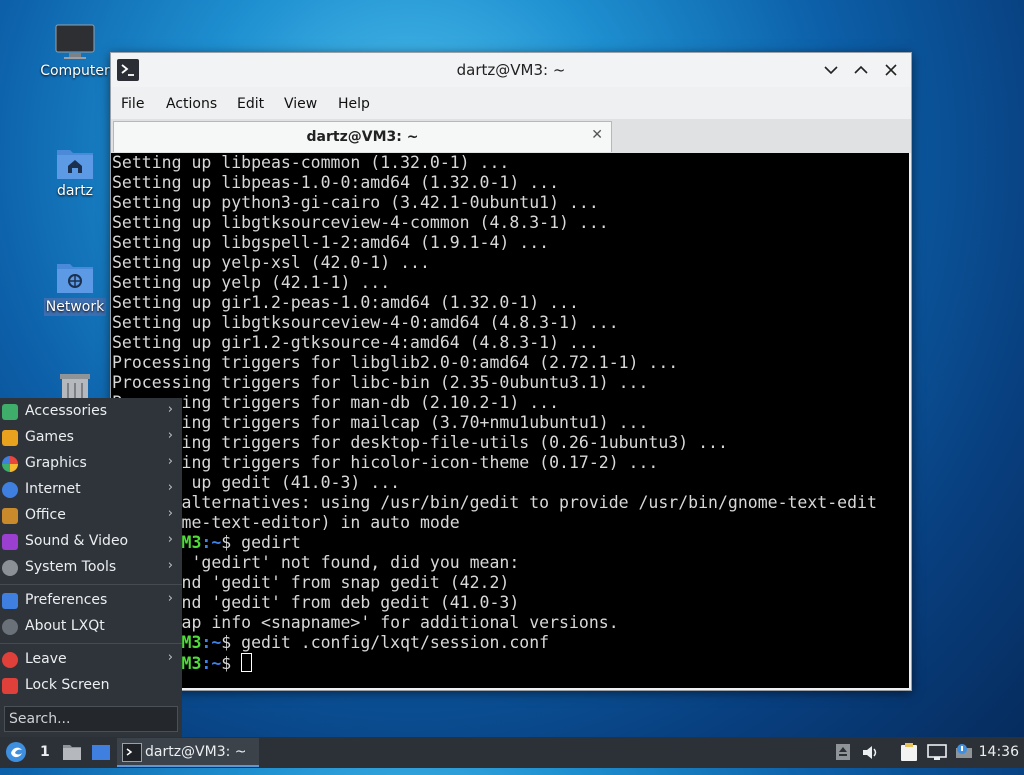 The image size is (1024, 775). What do you see at coordinates (311, 582) in the screenshot?
I see `terminal-line: command 'gedit' from snap gedit (42.2)` at bounding box center [311, 582].